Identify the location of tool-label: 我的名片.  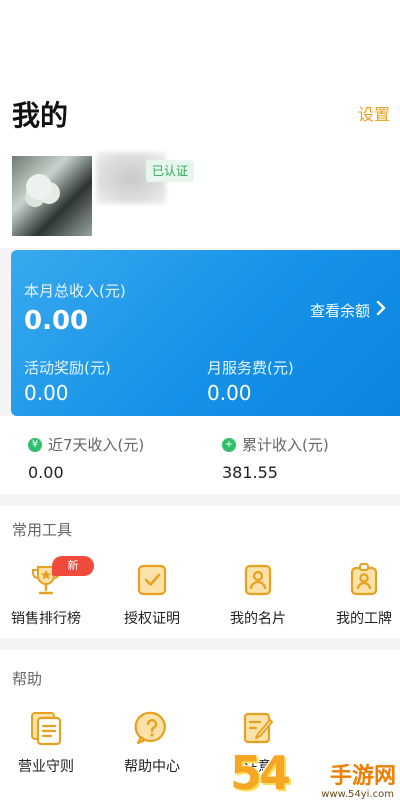
(258, 619).